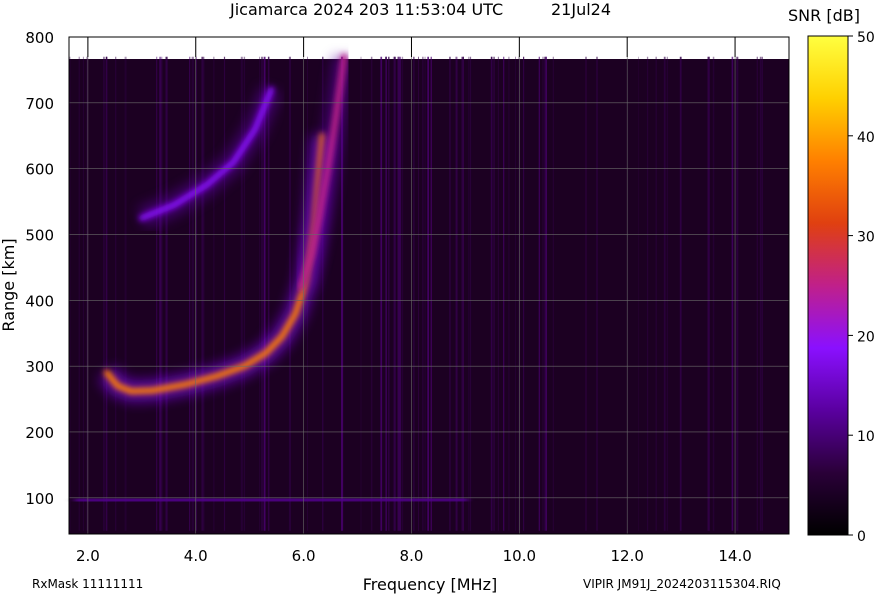 The height and width of the screenshot is (595, 874). I want to click on file-label: VIPIR JM91J_2024203115304.RIQ, so click(682, 584).